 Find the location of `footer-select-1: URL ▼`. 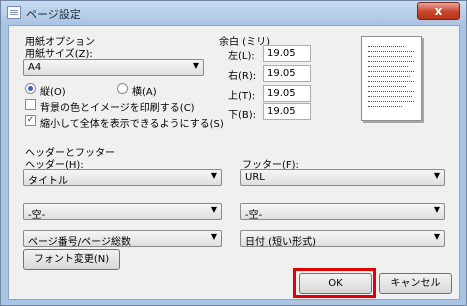

footer-select-1: URL ▼ is located at coordinates (342, 177).